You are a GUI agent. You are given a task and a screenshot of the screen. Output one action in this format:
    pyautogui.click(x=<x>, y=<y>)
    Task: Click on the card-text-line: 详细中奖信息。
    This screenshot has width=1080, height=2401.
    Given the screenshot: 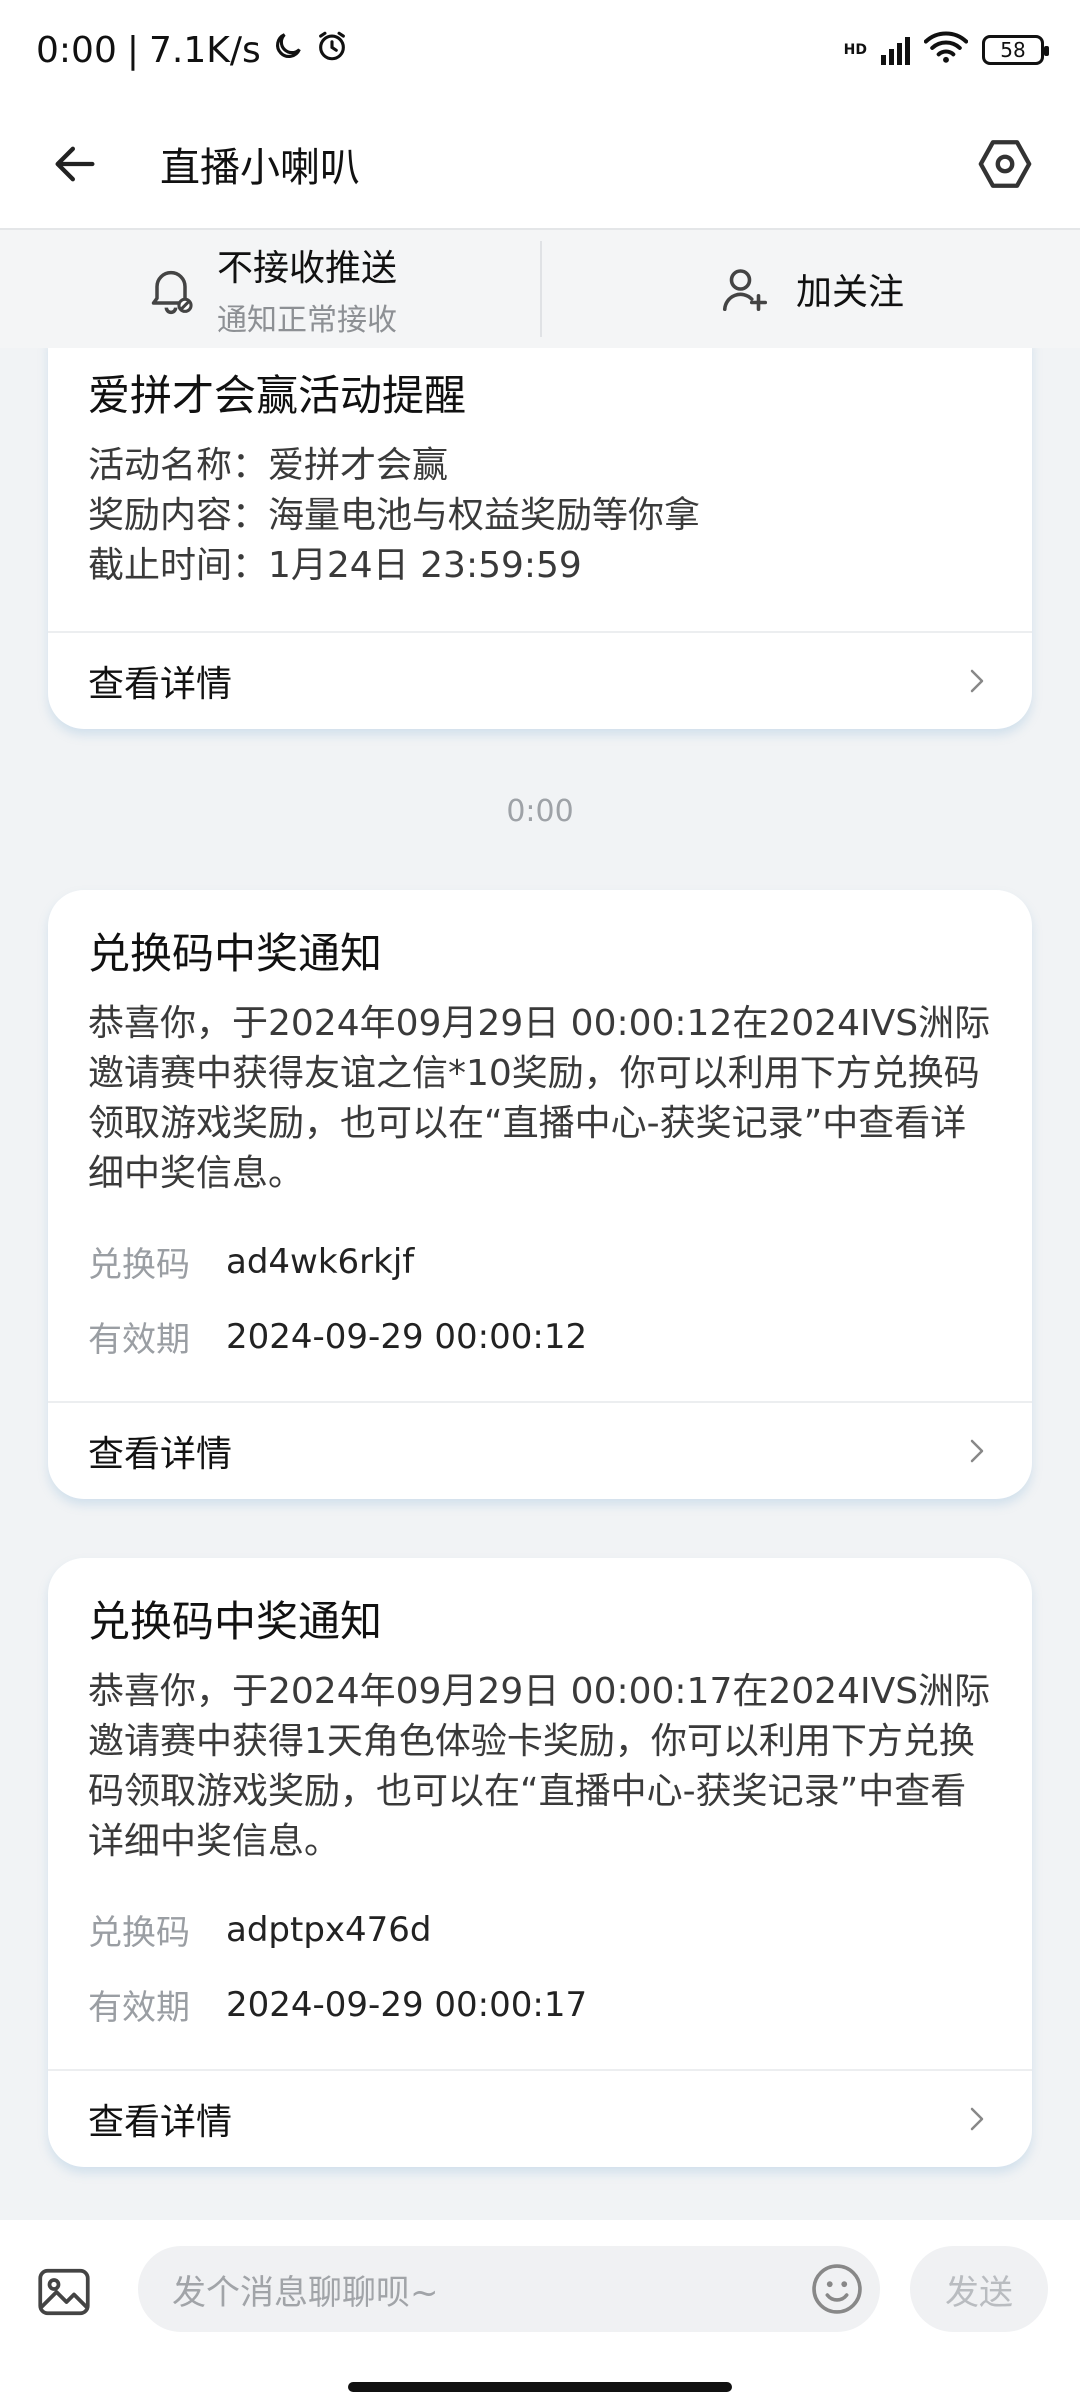 What is the action you would take?
    pyautogui.click(x=214, y=1841)
    